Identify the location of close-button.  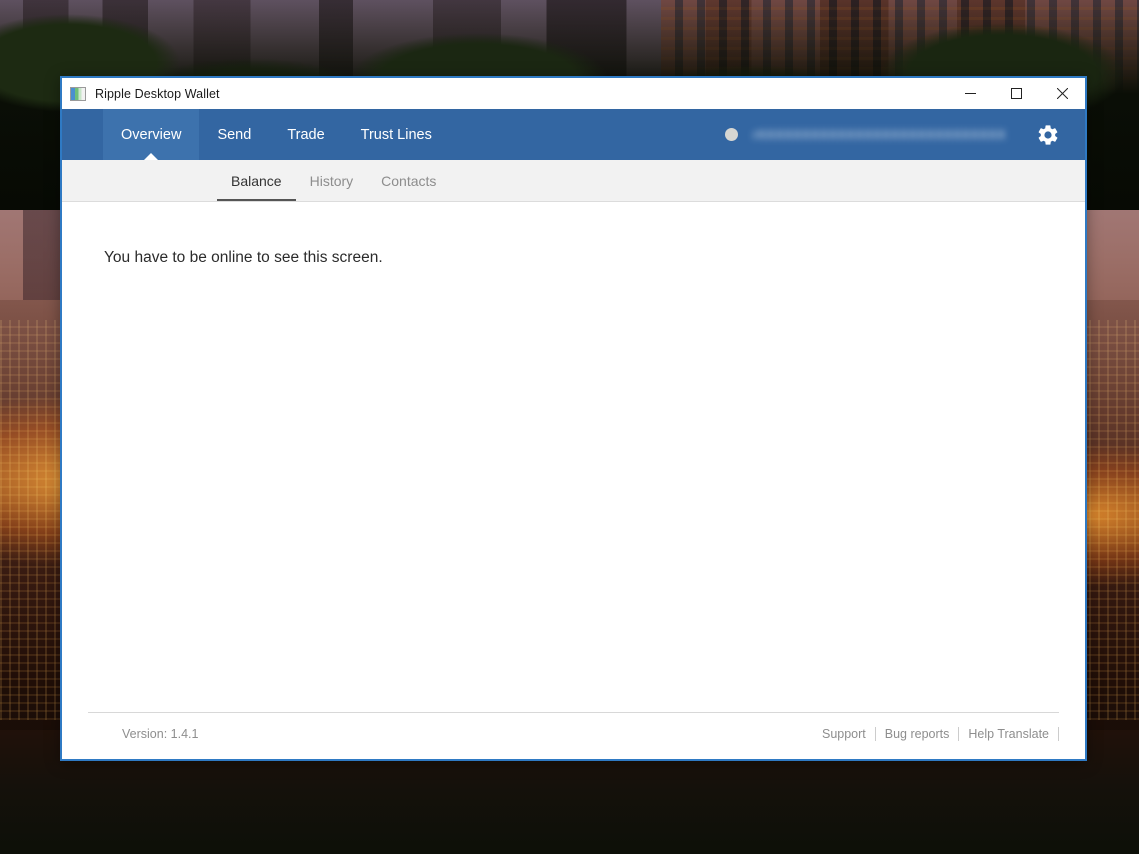
(1062, 93).